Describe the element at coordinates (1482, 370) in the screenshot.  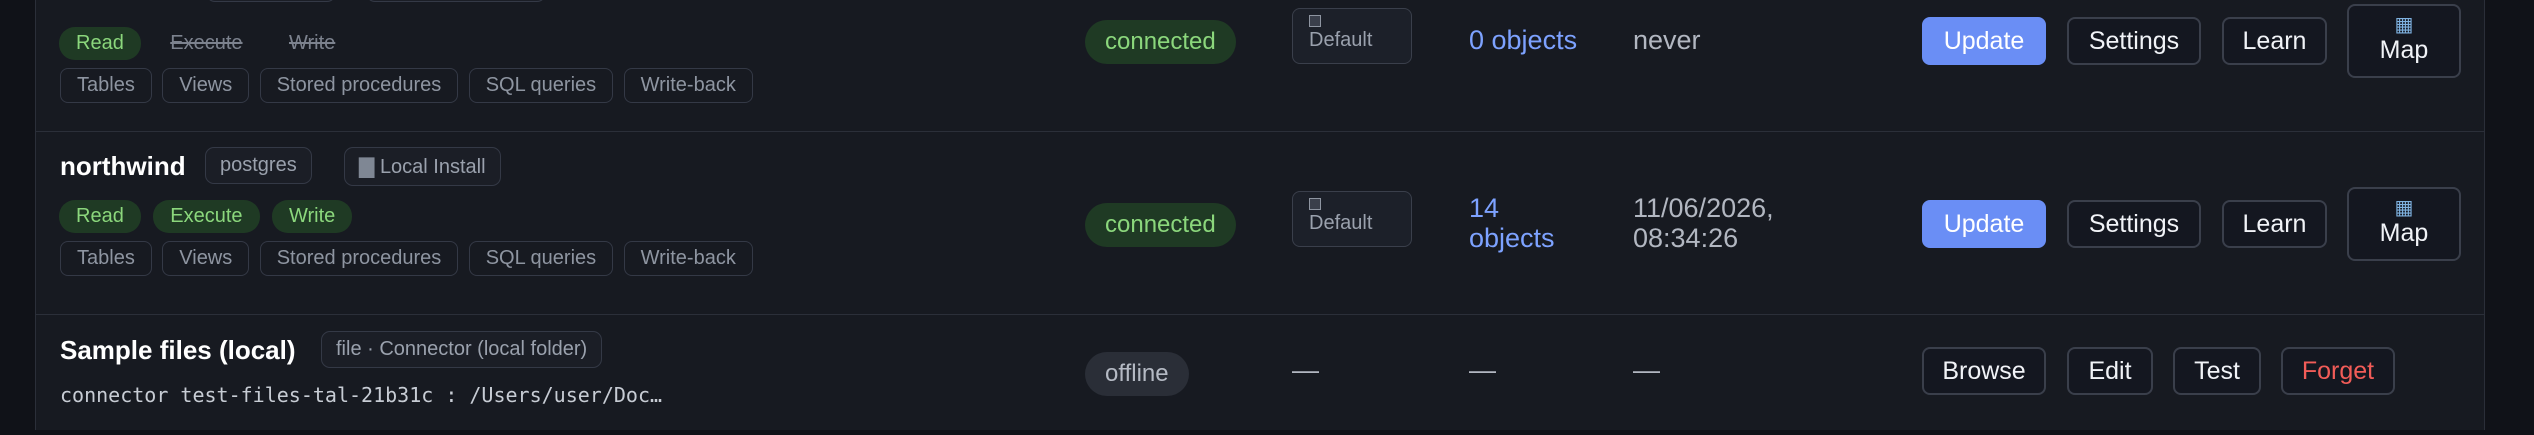
I see `objects-placeholder: —` at that location.